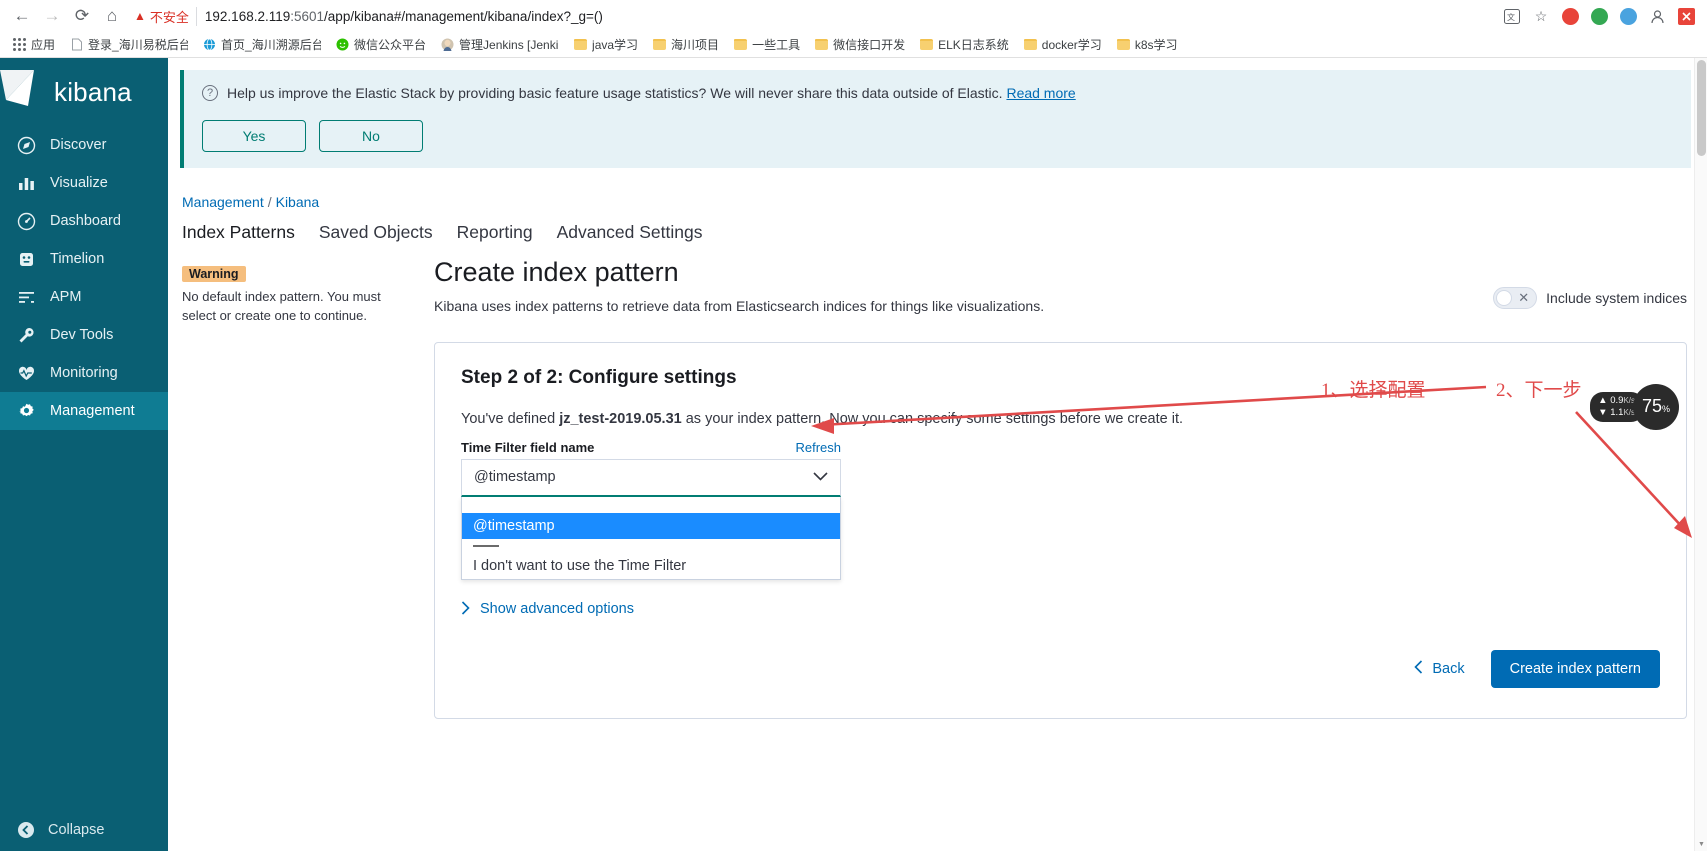  I want to click on telemetry-no-button: No, so click(371, 135).